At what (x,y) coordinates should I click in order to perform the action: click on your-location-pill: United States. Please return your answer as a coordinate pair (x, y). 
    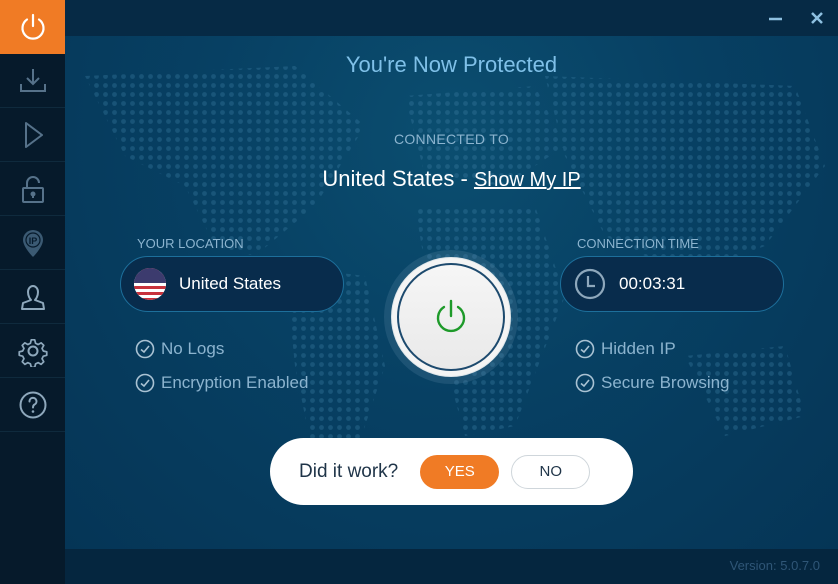
    Looking at the image, I should click on (232, 284).